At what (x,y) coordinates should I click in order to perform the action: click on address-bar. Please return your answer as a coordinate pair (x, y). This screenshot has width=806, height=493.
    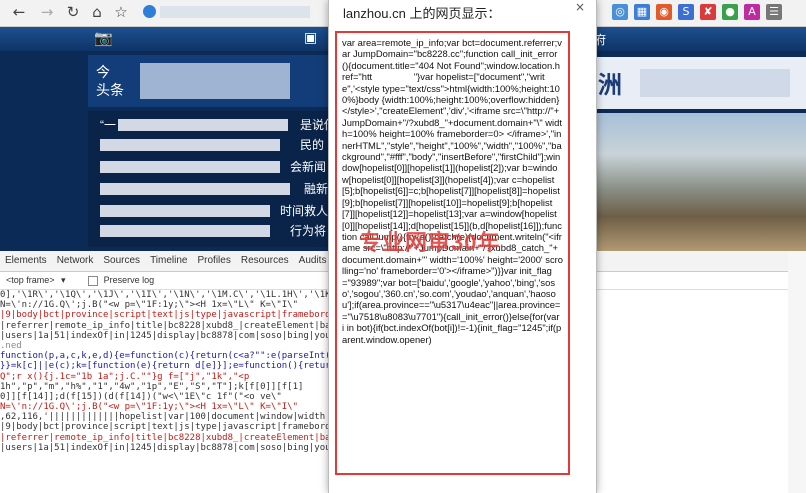
    Looking at the image, I should click on (235, 12).